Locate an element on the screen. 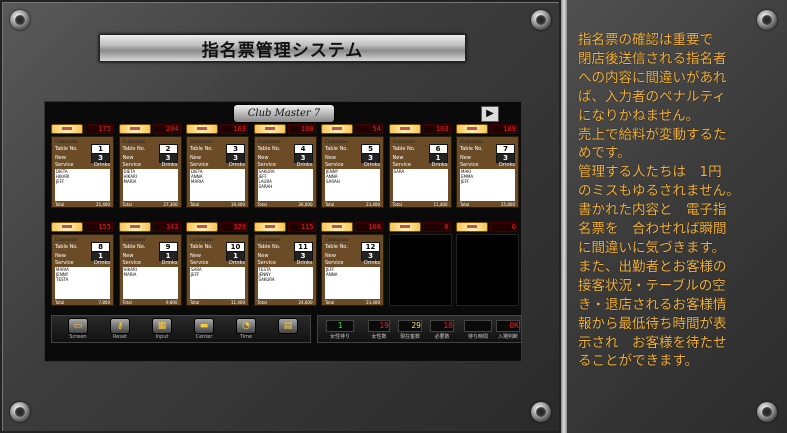 The height and width of the screenshot is (433, 787). total-amount: 19,400 is located at coordinates (238, 204).